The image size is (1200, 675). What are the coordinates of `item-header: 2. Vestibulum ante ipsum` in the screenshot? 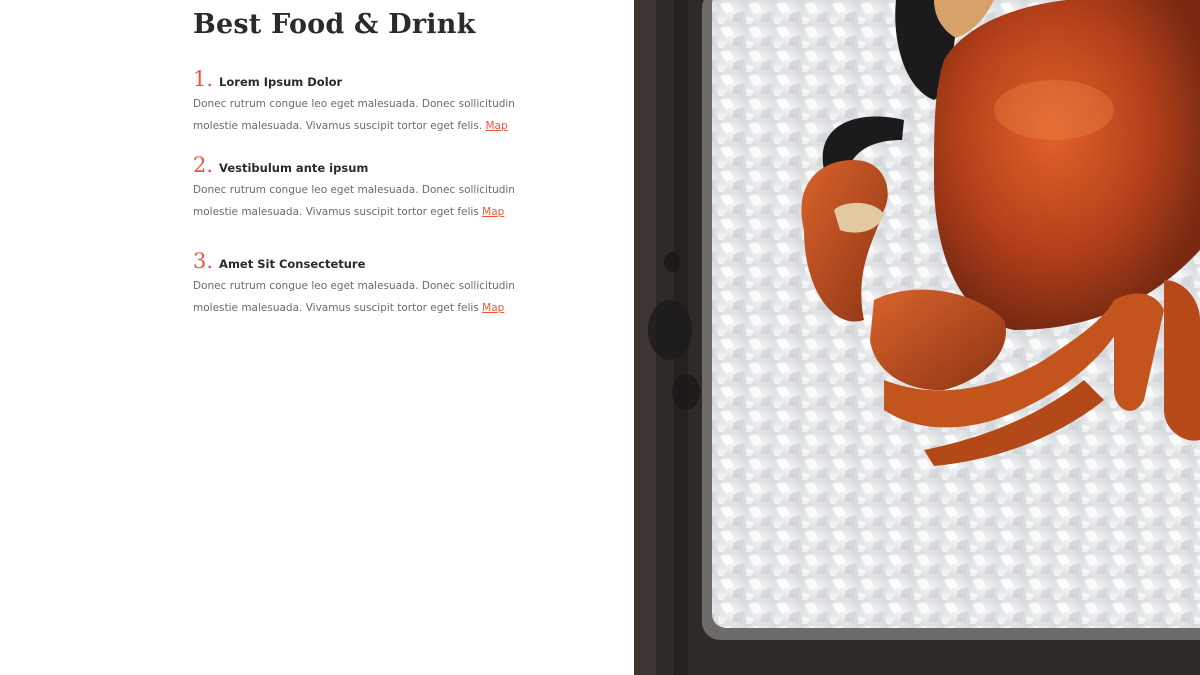 It's located at (383, 165).